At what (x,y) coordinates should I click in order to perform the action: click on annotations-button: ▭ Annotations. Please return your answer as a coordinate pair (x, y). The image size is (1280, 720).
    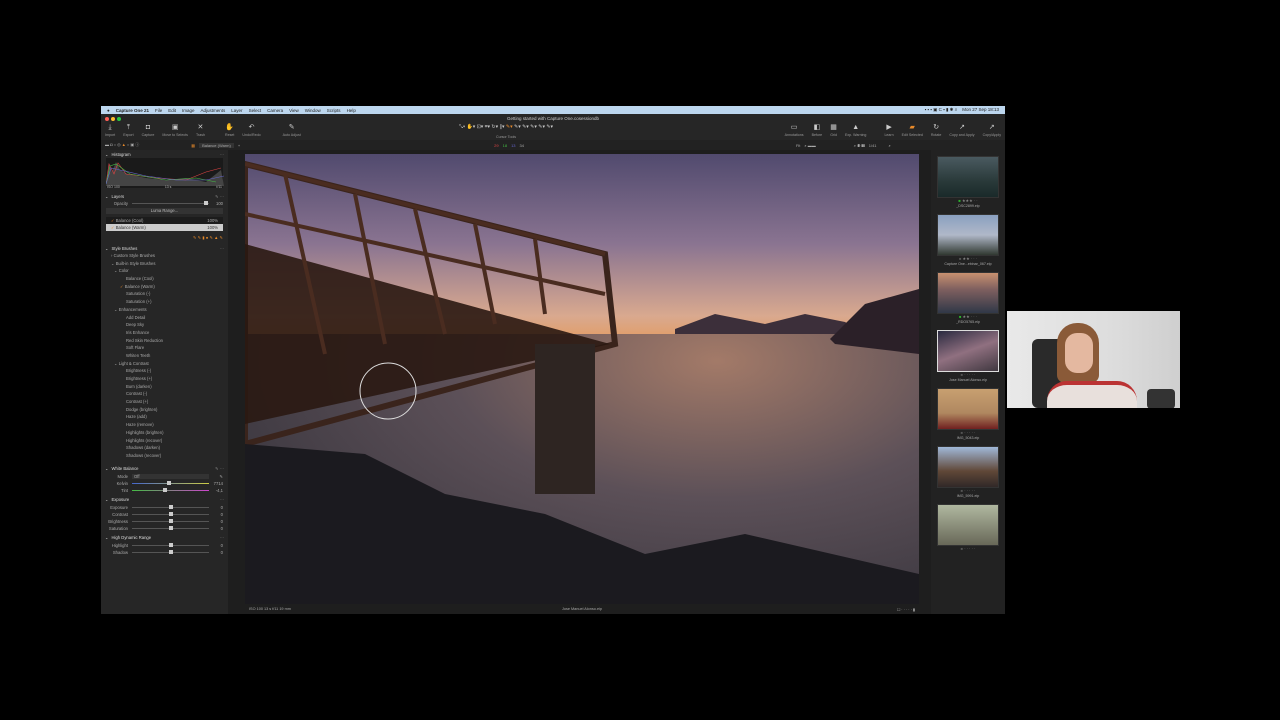
    Looking at the image, I should click on (794, 130).